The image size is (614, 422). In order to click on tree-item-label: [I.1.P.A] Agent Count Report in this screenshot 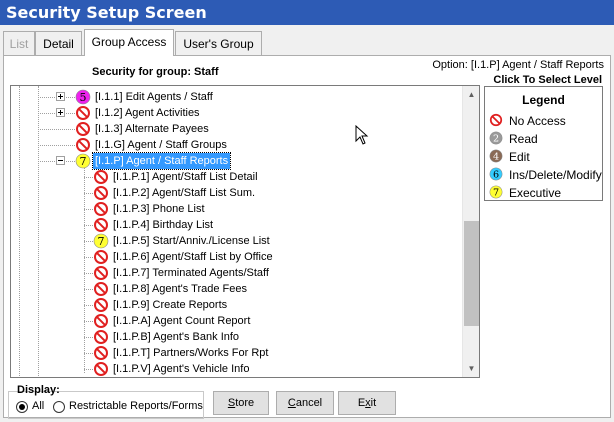, I will do `click(181, 321)`.